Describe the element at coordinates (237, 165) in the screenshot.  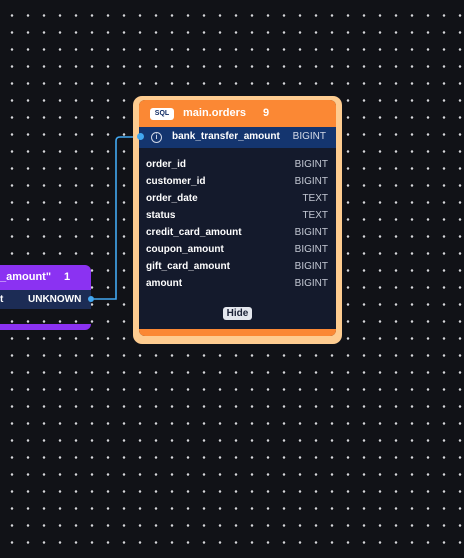
I see `column-row-order-id: order_id BIGINT` at that location.